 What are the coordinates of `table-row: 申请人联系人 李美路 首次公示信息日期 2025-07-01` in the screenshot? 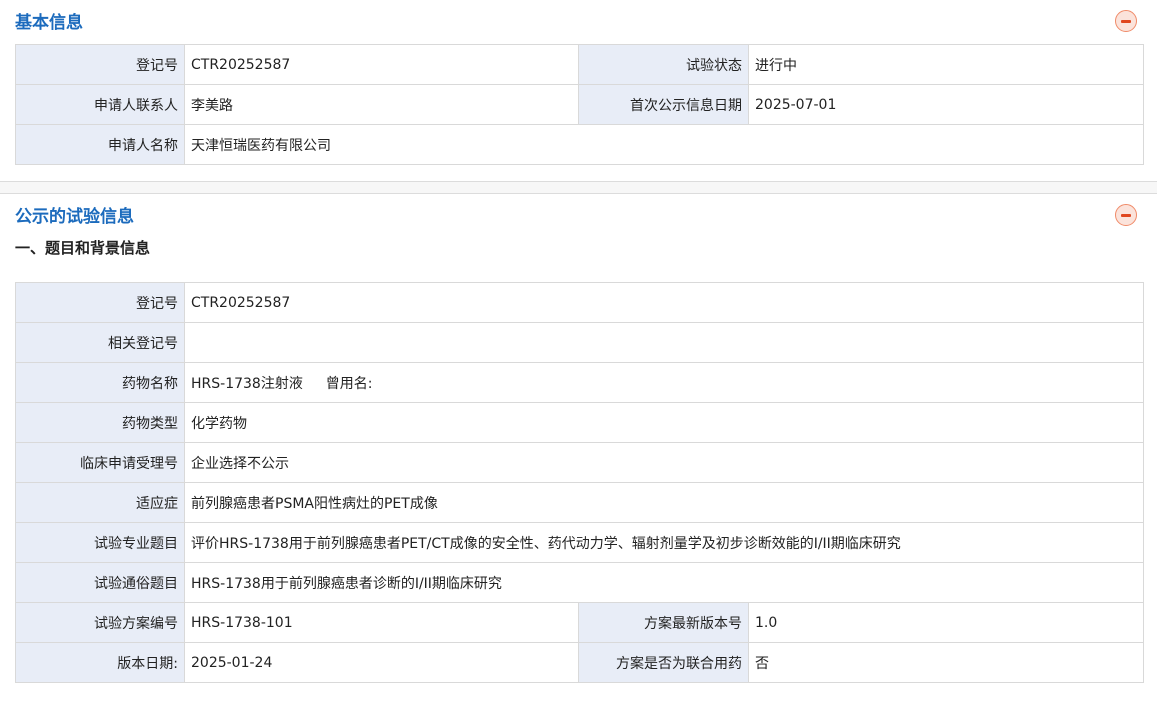 It's located at (579, 104).